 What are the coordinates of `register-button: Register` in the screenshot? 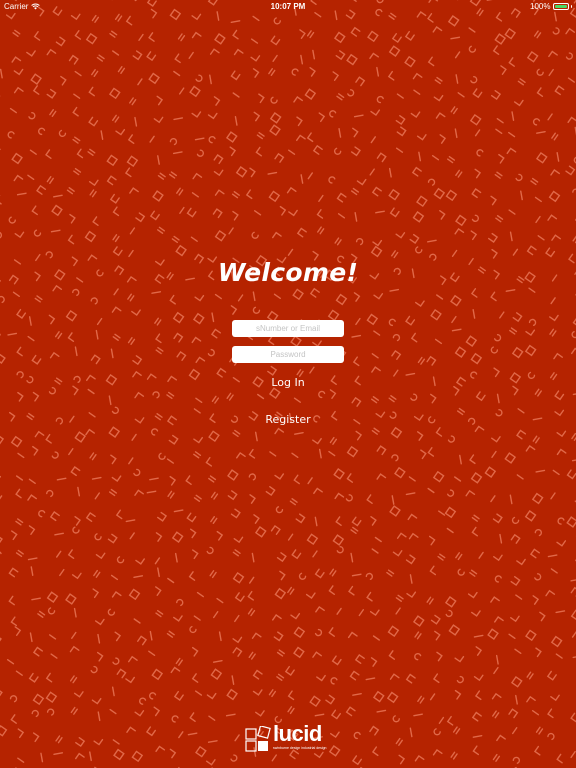 It's located at (287, 420).